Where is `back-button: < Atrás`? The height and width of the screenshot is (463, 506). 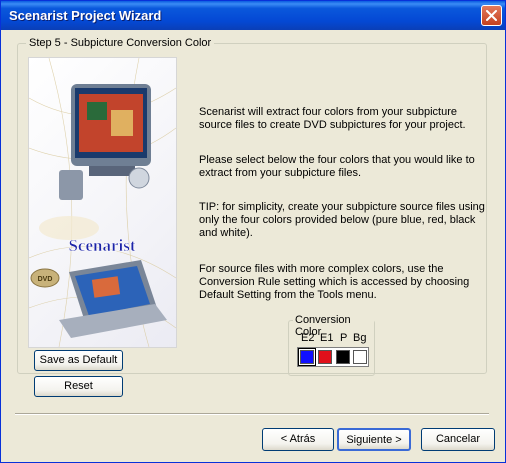
back-button: < Atrás is located at coordinates (298, 439).